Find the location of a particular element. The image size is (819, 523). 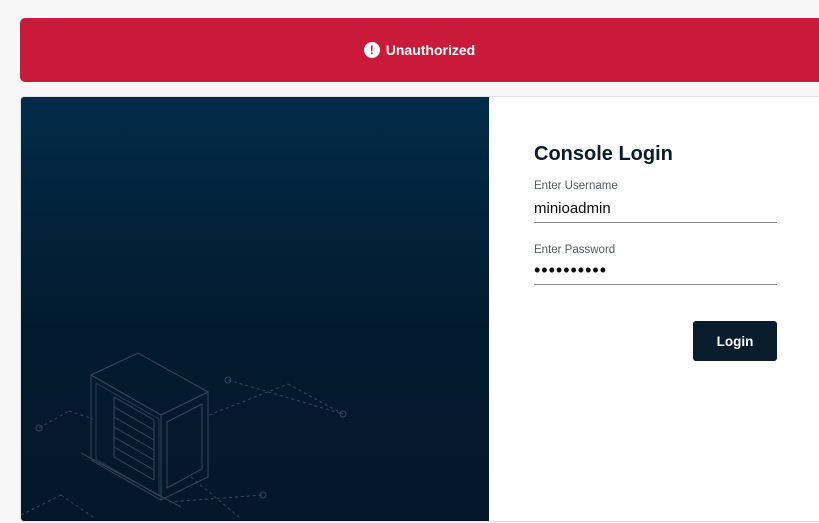

password-label: Enter Password is located at coordinates (575, 250).